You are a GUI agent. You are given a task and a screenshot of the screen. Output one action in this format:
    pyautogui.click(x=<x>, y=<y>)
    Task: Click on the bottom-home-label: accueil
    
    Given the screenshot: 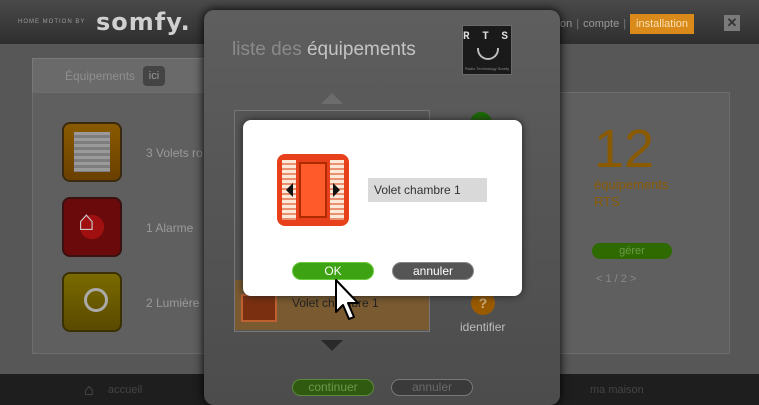 What is the action you would take?
    pyautogui.click(x=125, y=390)
    